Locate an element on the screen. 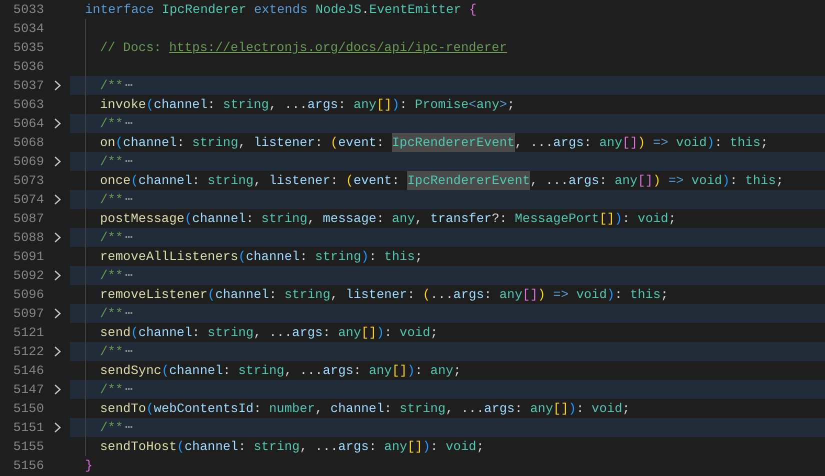 This screenshot has width=825, height=476. code-line: sendToHost(channel: string, ...args: any[]): void; is located at coordinates (447, 446).